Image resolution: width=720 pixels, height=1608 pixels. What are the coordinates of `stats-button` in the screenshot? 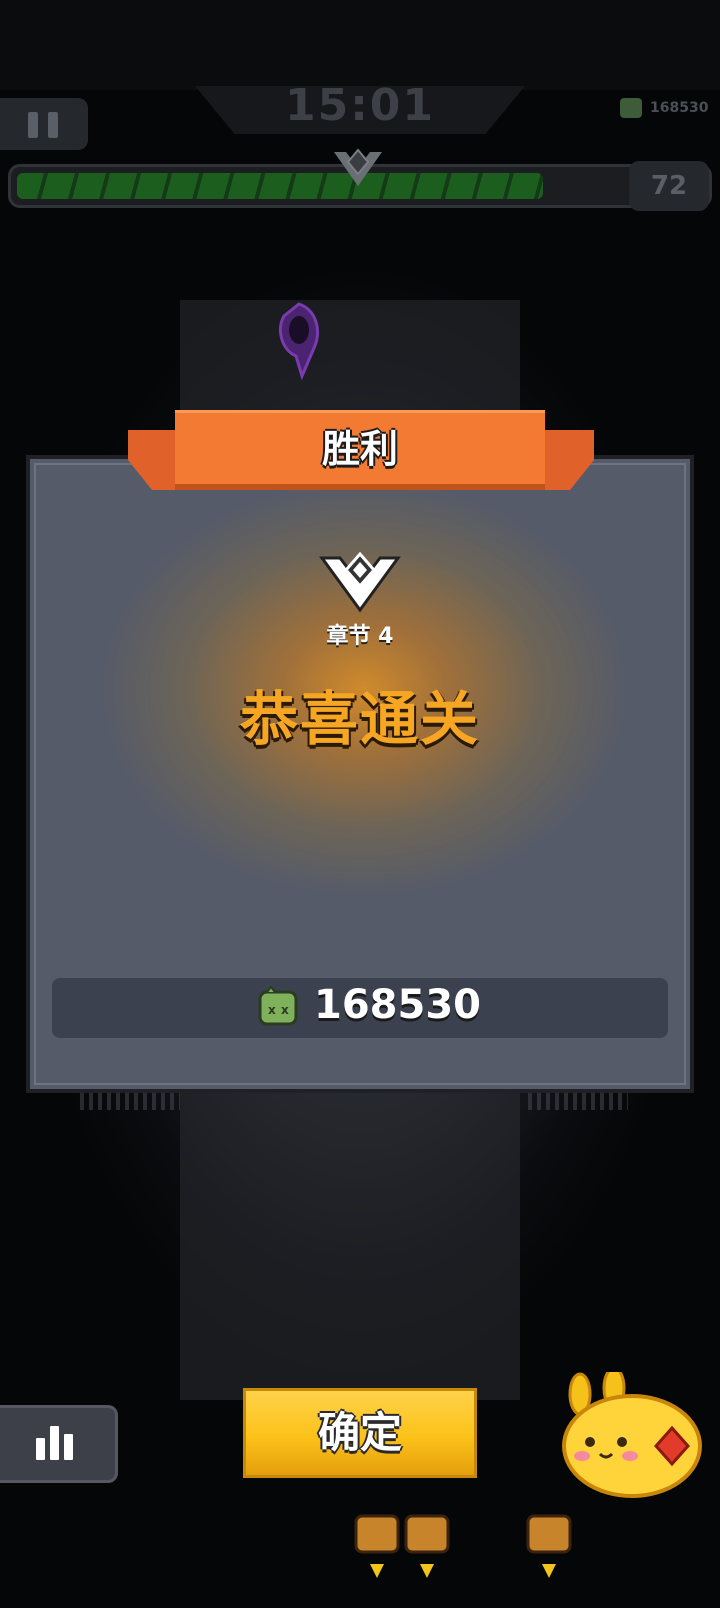 It's located at (59, 1444).